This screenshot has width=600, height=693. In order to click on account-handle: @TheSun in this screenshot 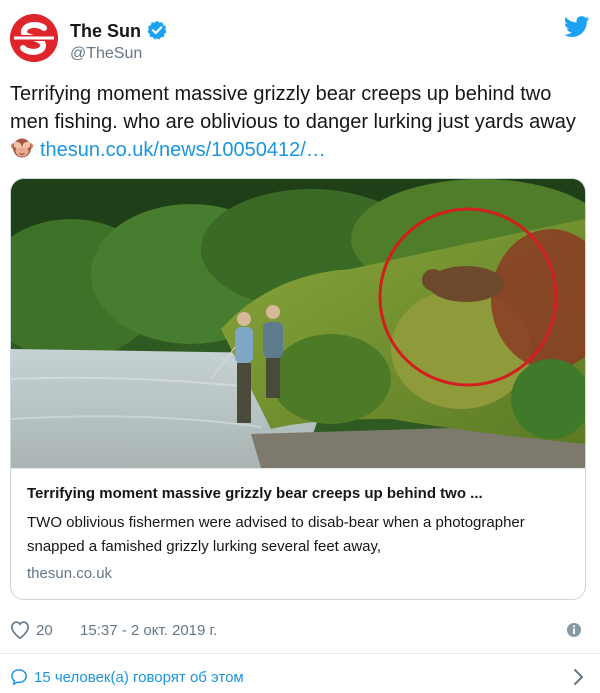, I will do `click(106, 54)`.